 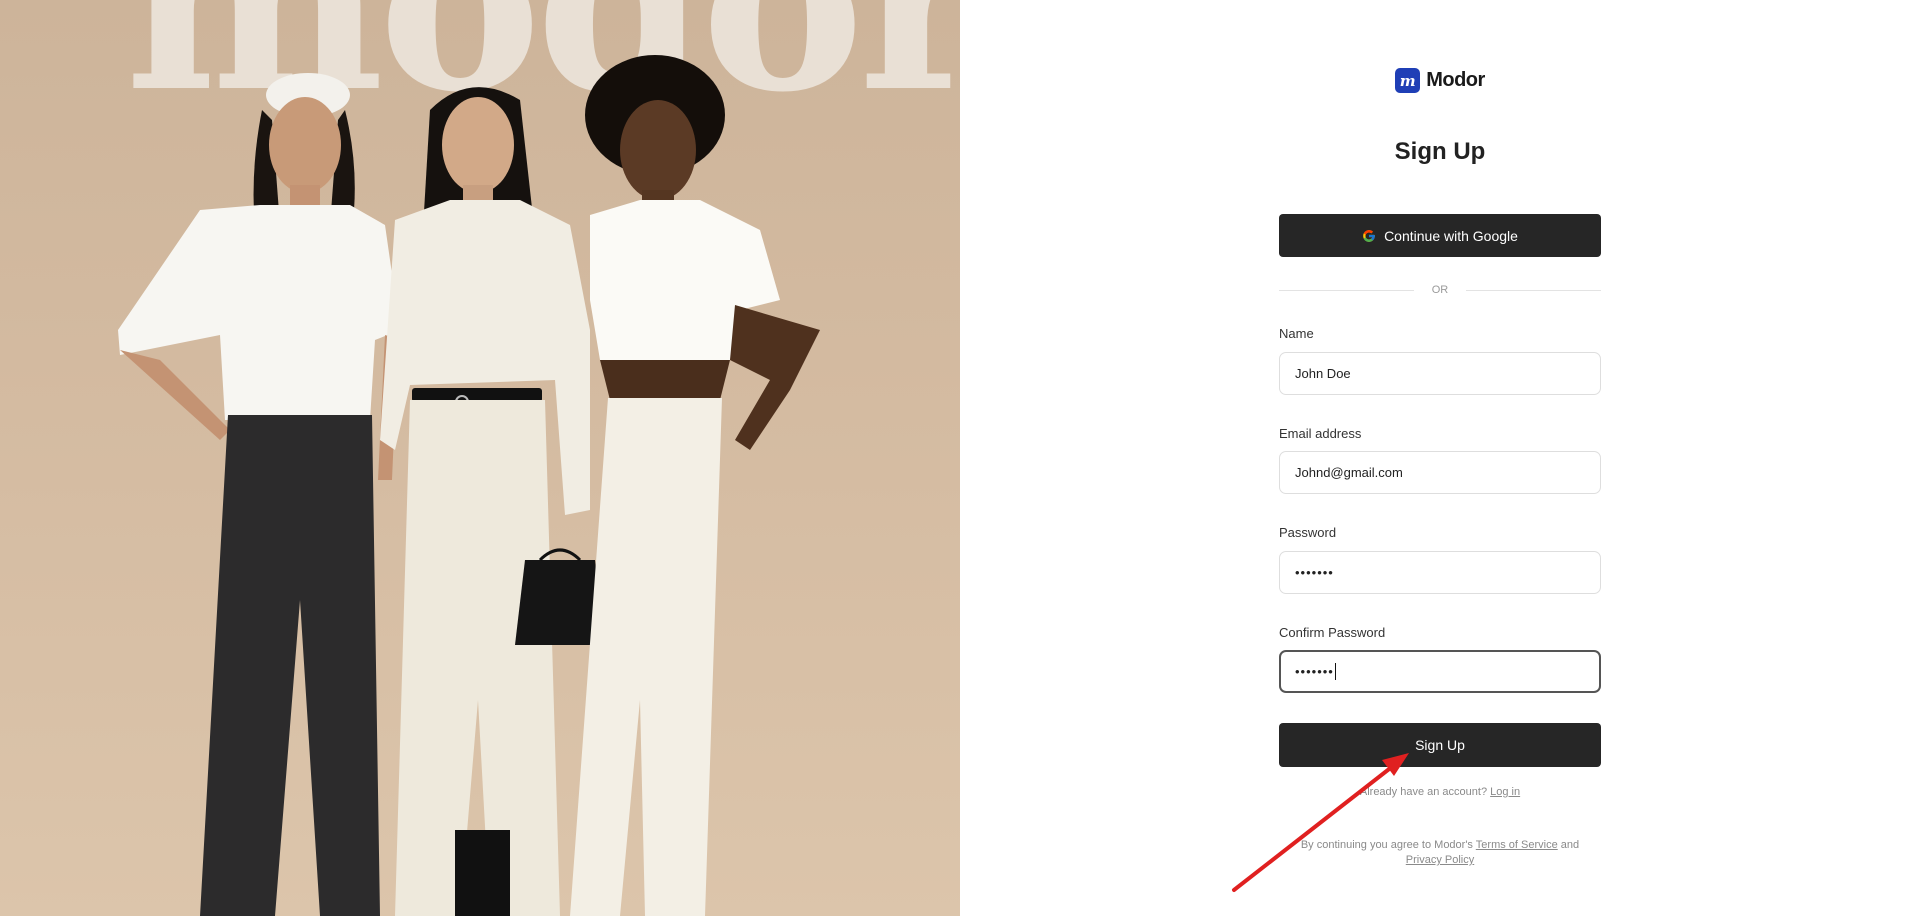 I want to click on login-prompt-text: Already have an account?, so click(x=1423, y=792).